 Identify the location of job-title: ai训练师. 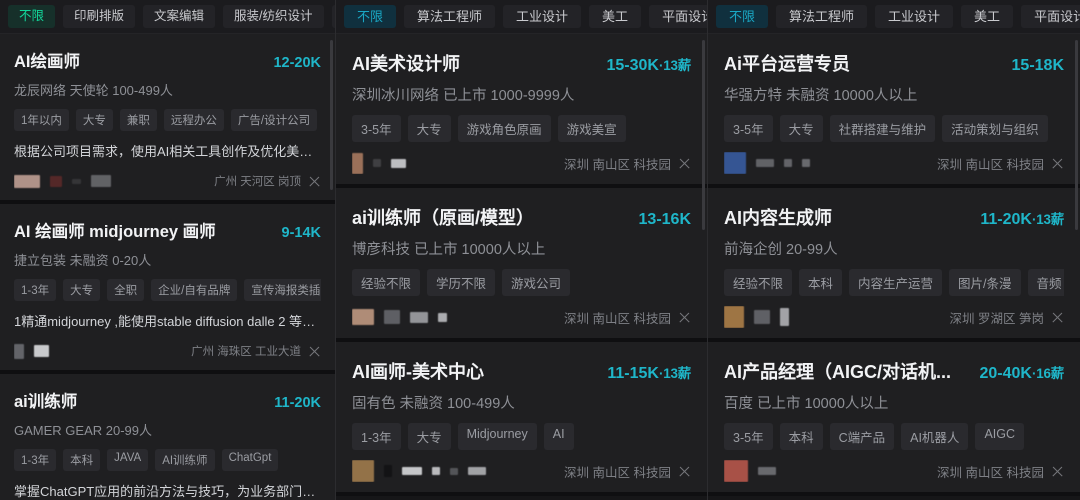
(45, 400).